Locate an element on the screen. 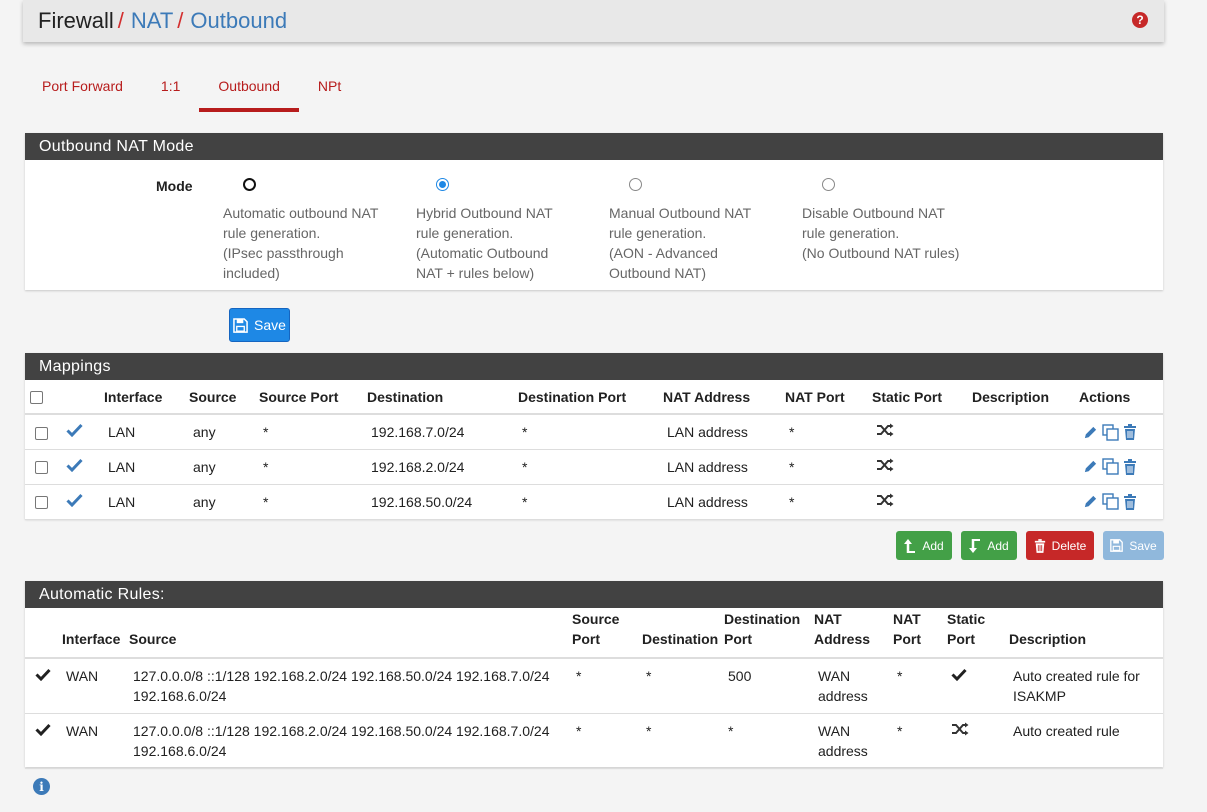 This screenshot has height=812, width=1207. cell-source: any is located at coordinates (223, 467).